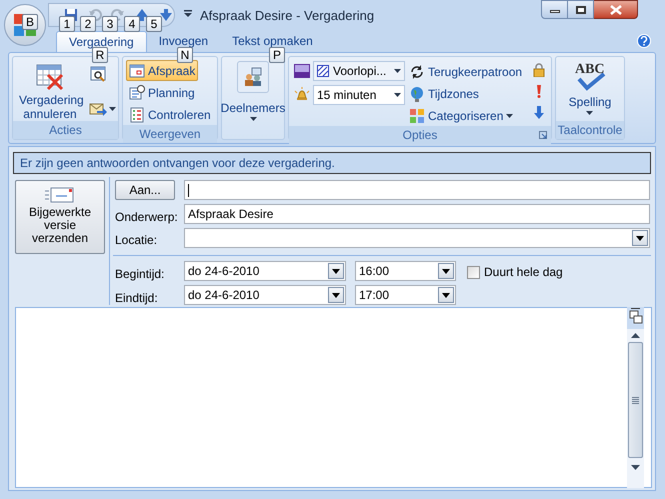 The width and height of the screenshot is (665, 499). What do you see at coordinates (332, 163) in the screenshot?
I see `info-bar: Er zijn geen antwoorden ontvangen voor deze vergadering.` at bounding box center [332, 163].